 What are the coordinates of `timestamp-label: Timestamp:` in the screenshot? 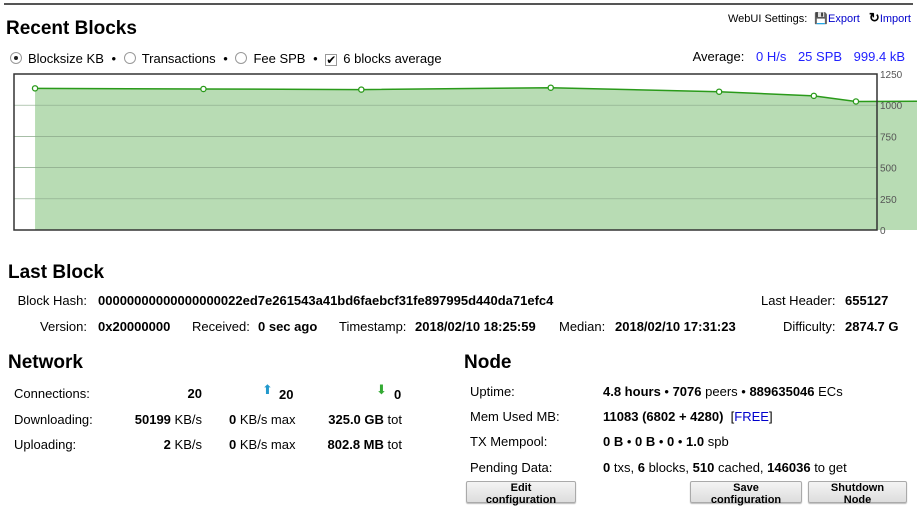 It's located at (373, 326).